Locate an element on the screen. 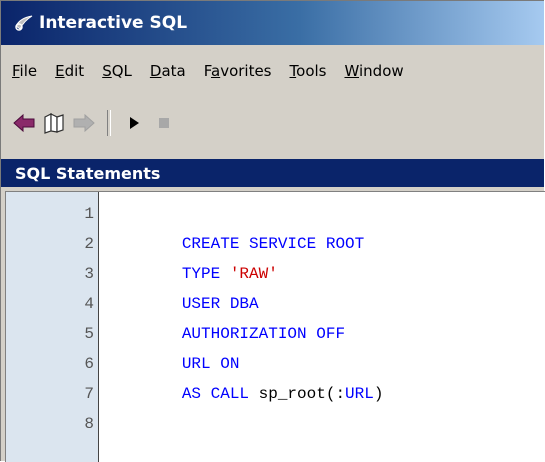  line-number: 7 is located at coordinates (89, 394).